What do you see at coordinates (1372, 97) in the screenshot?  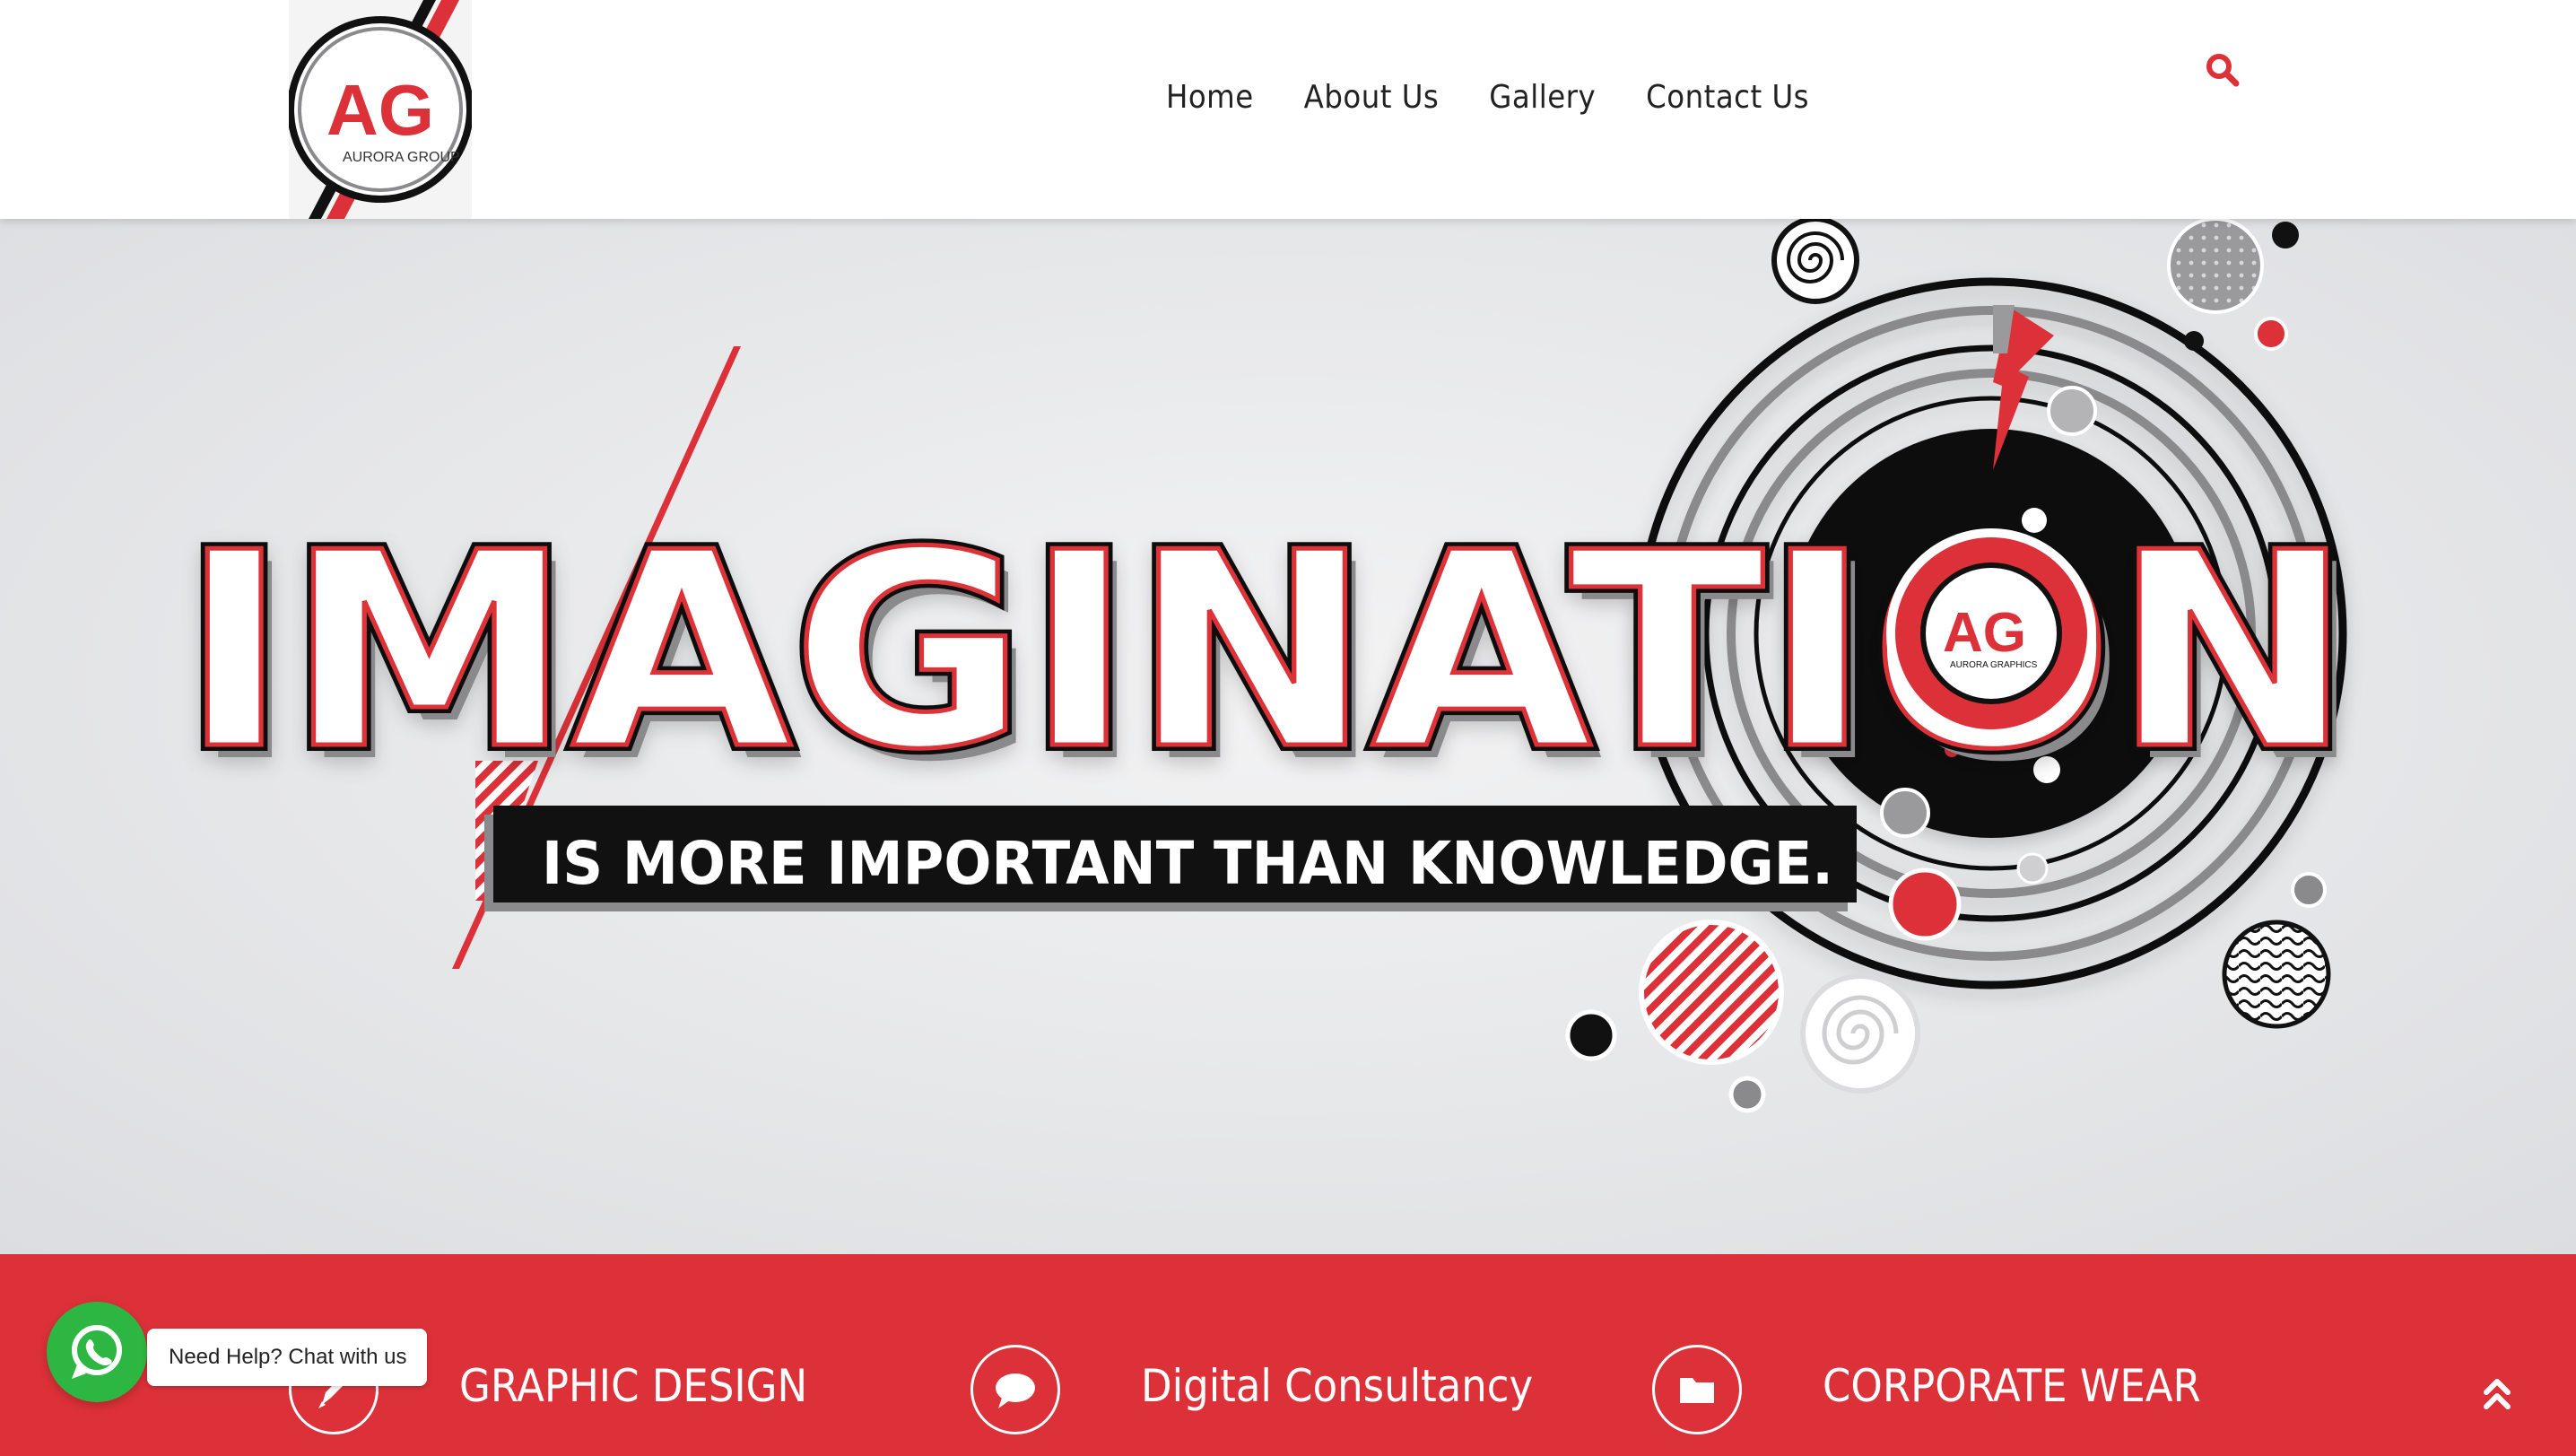 I see `nav-about-us: About Us` at bounding box center [1372, 97].